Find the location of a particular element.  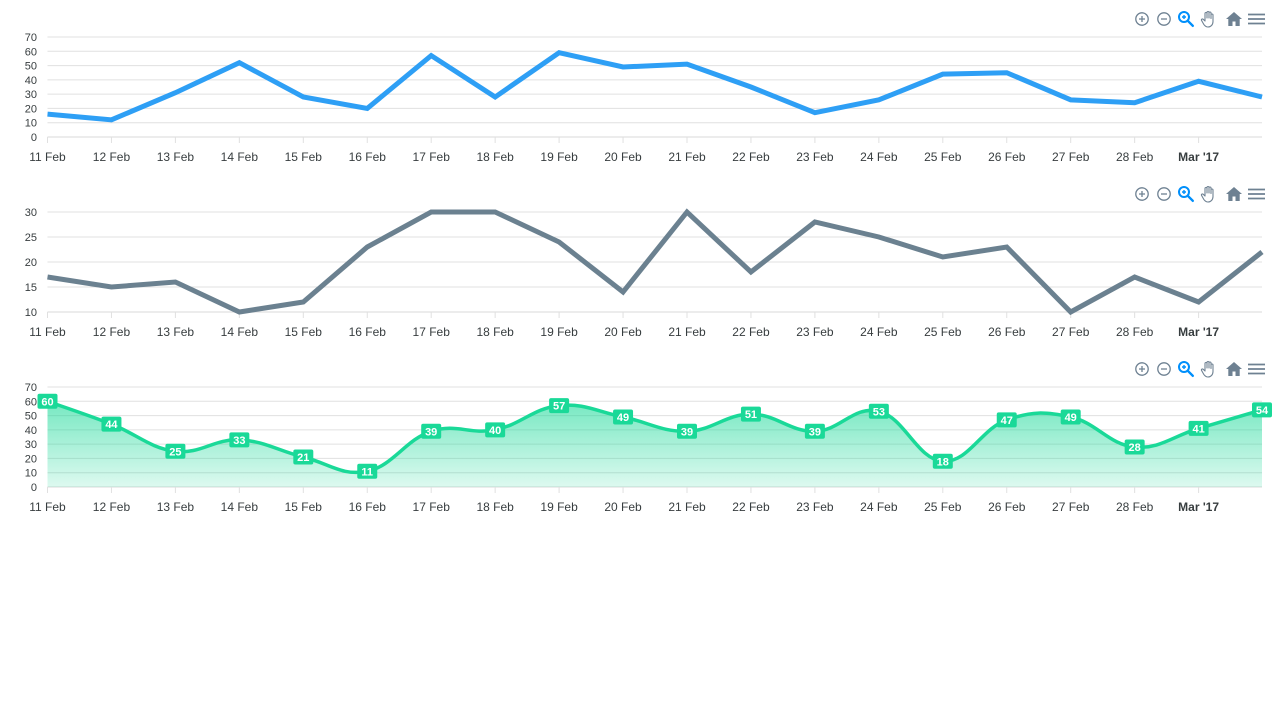

y-tick-label: 60 is located at coordinates (31, 402).